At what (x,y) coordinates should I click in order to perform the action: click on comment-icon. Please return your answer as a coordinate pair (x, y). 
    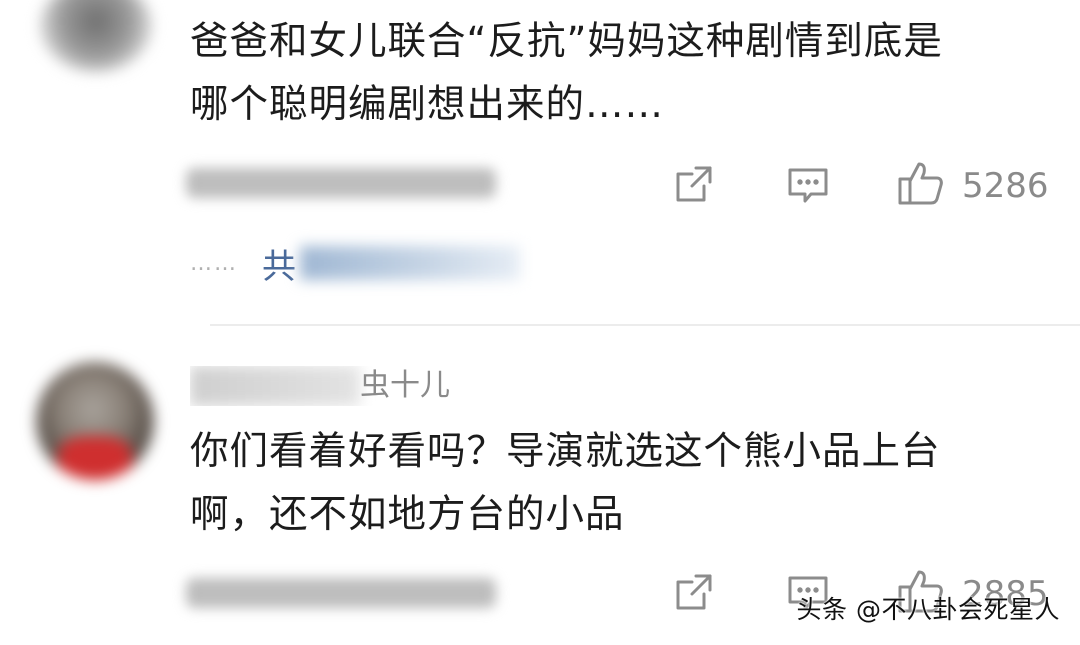
    Looking at the image, I should click on (808, 185).